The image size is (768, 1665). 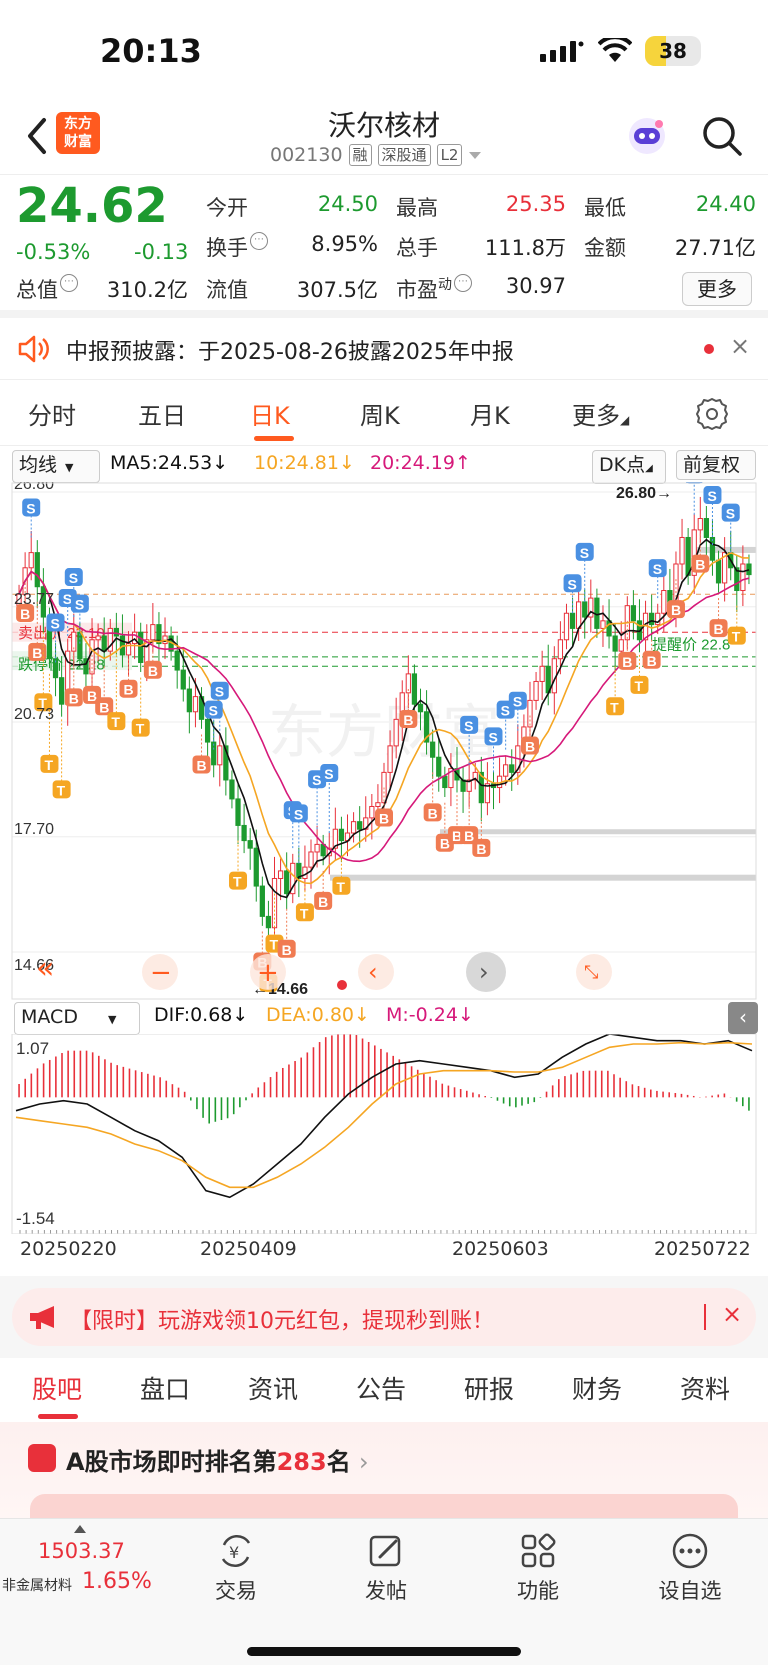 What do you see at coordinates (716, 465) in the screenshot?
I see `adjust-button: 前复权` at bounding box center [716, 465].